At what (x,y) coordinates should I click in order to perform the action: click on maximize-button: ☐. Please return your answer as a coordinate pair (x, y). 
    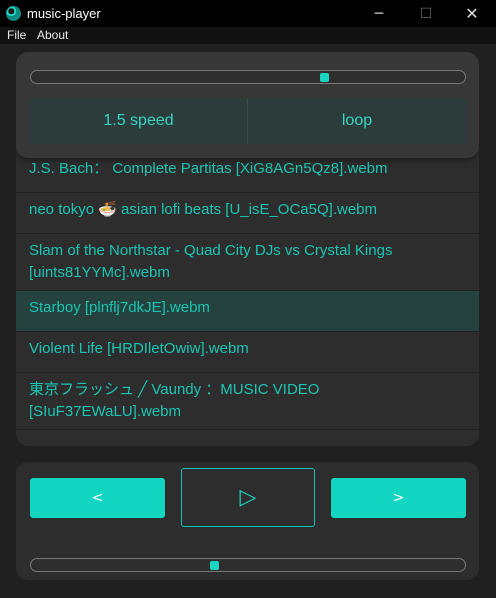
    Looking at the image, I should click on (426, 13).